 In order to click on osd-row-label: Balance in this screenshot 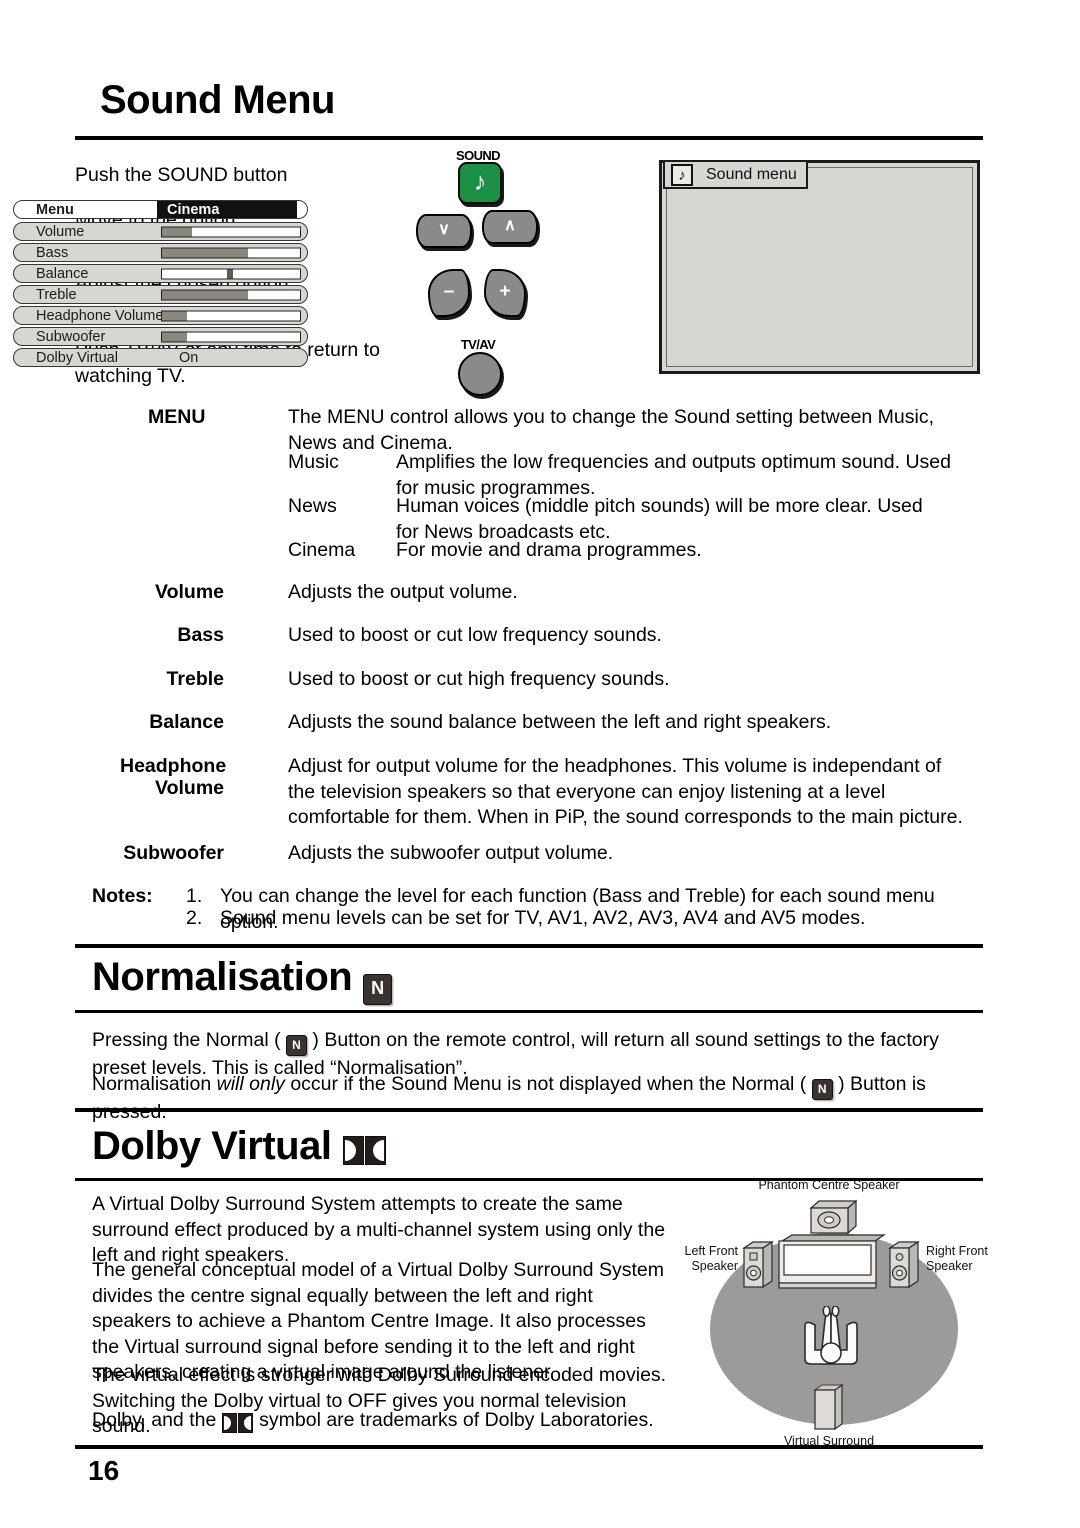, I will do `click(62, 273)`.